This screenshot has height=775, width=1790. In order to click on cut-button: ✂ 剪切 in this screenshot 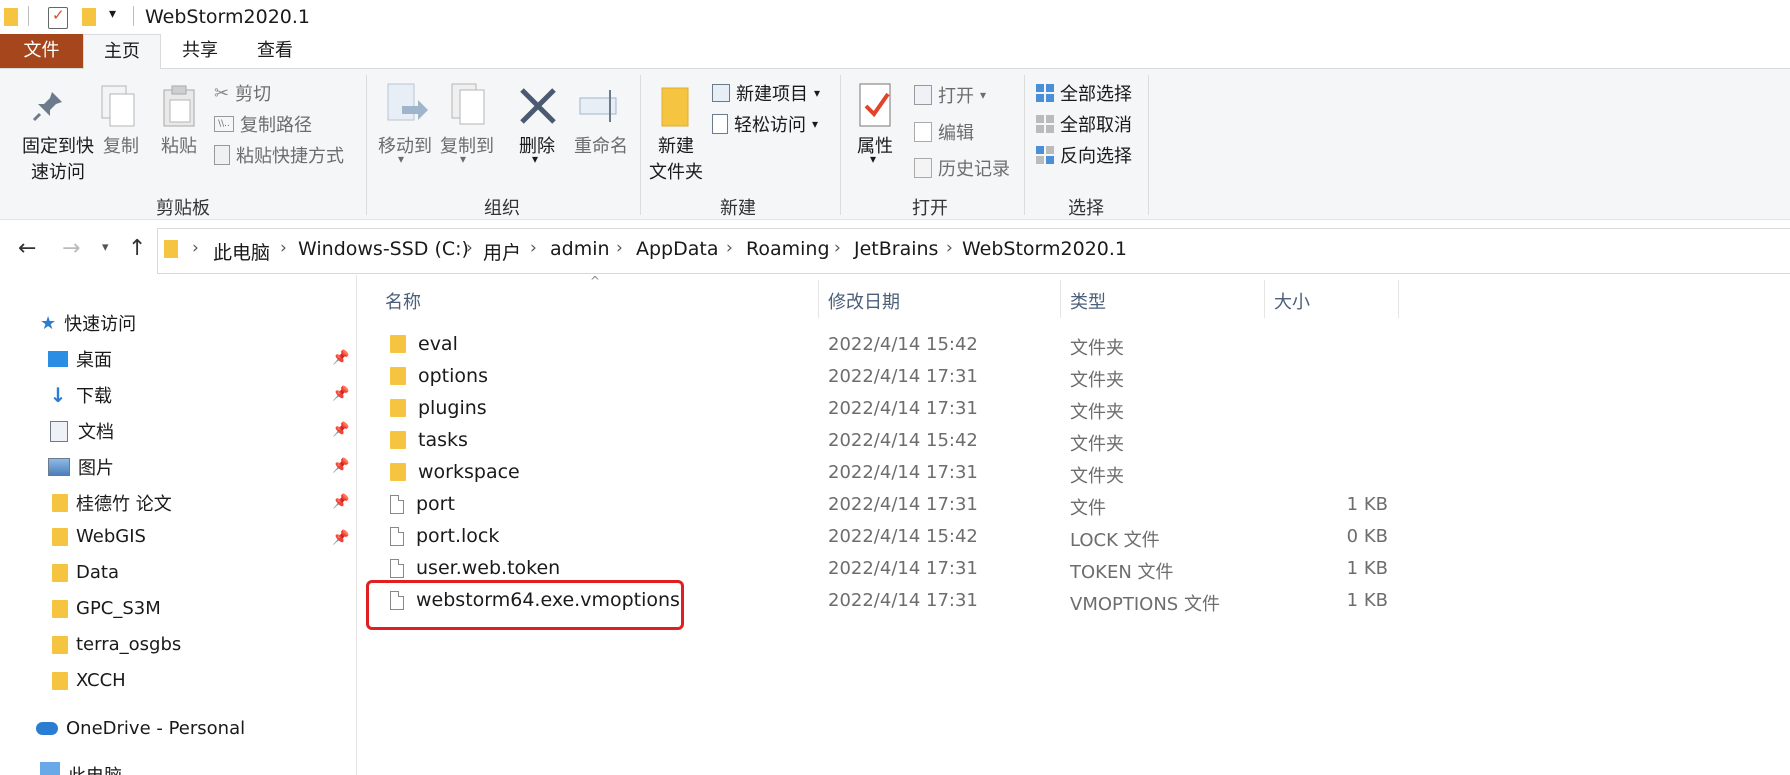, I will do `click(242, 93)`.